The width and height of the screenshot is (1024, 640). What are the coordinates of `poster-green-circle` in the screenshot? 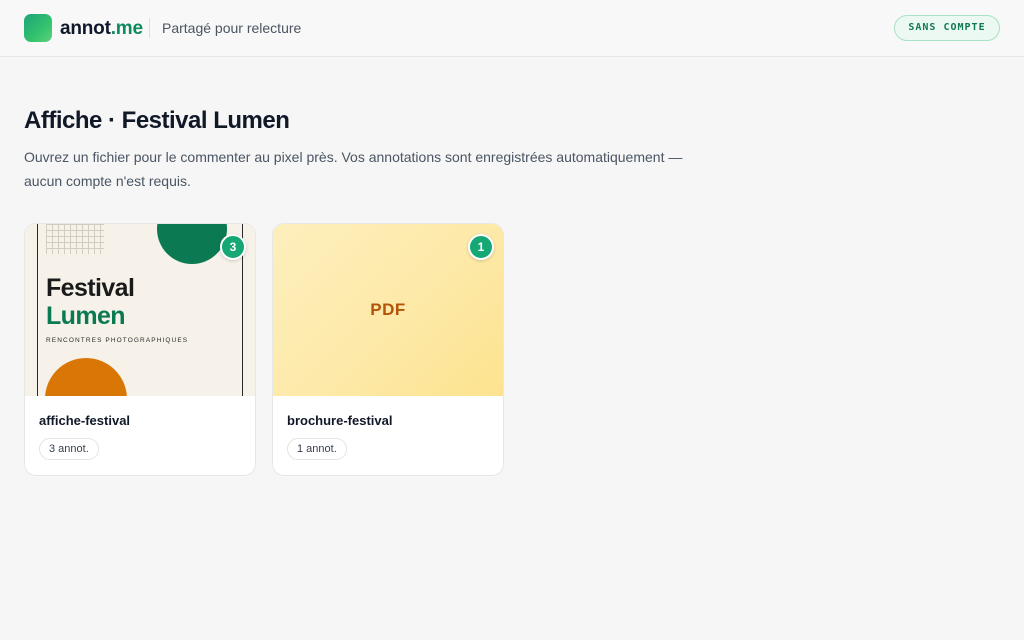 It's located at (192, 244).